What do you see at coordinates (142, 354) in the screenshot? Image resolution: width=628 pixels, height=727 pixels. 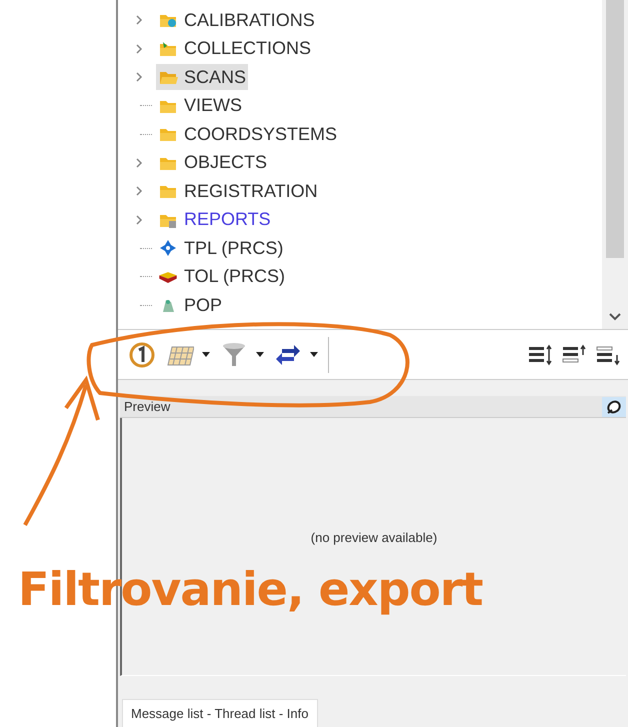 I see `counter-icon` at bounding box center [142, 354].